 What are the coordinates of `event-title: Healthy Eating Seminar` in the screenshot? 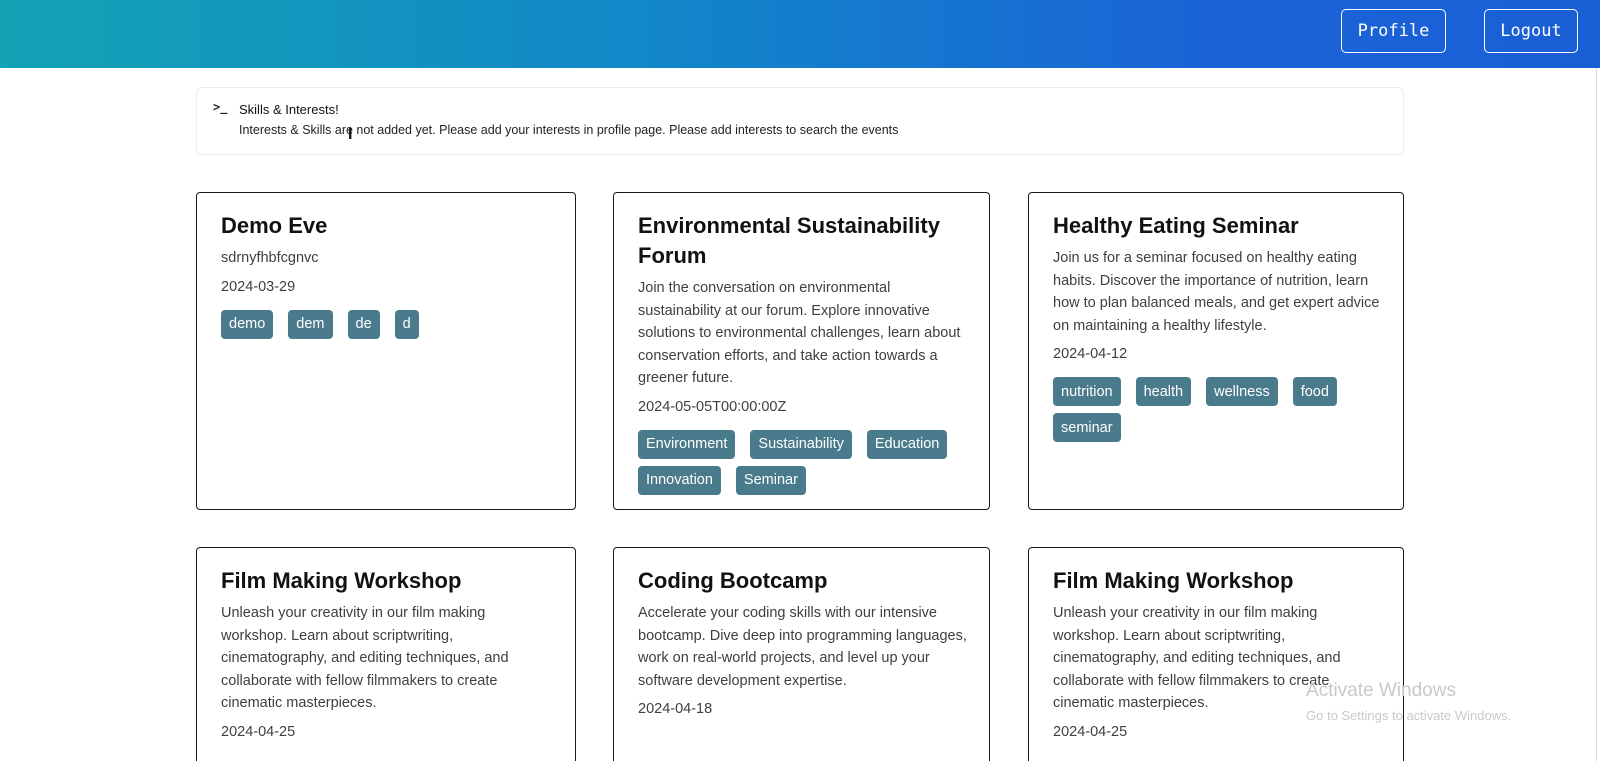 It's located at (1176, 225).